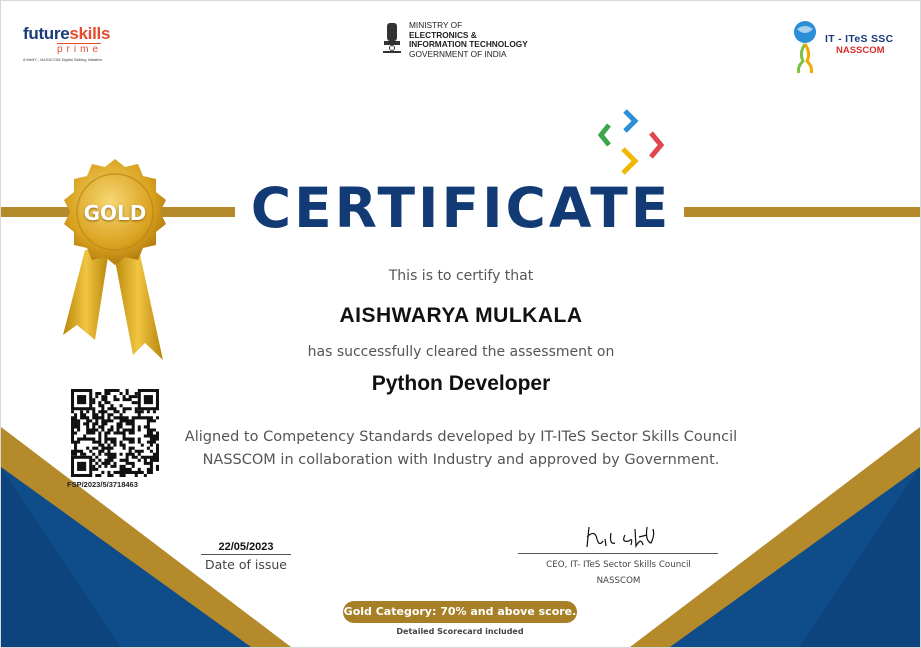  I want to click on ssc-line1: IT - ITeS SSC, so click(859, 39).